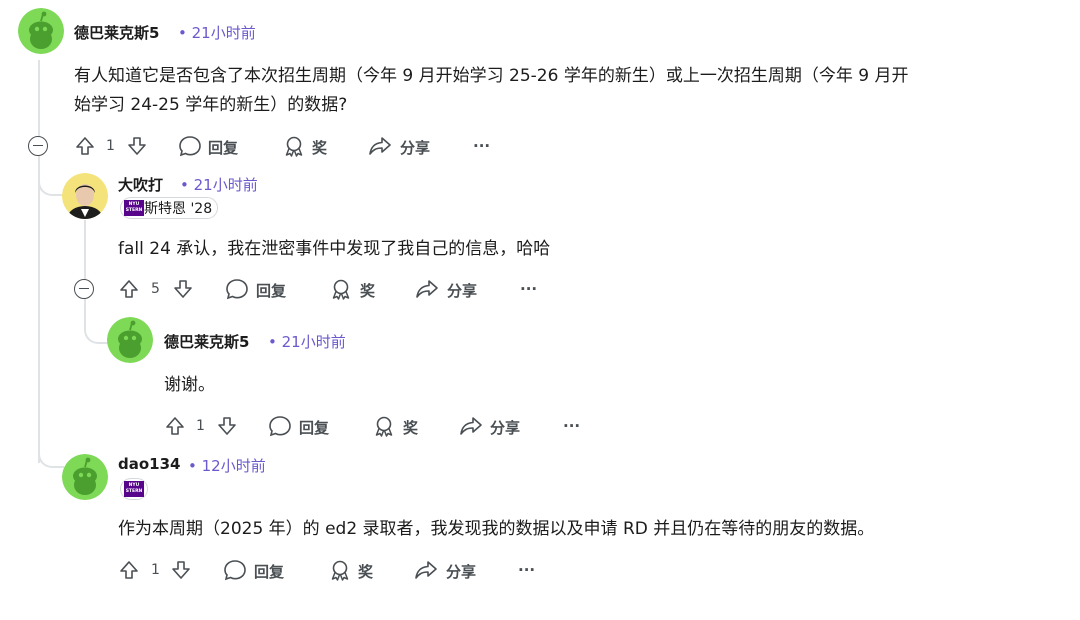  I want to click on comment-body-line: 始学习 24-25 学年的新生）的数据?, so click(211, 105).